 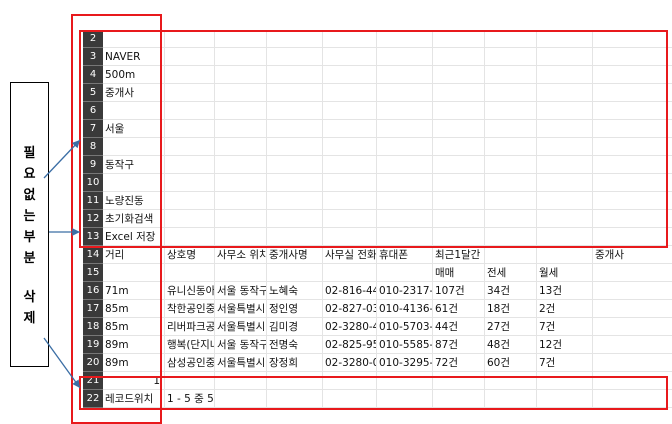 What do you see at coordinates (405, 363) in the screenshot?
I see `cell-f: 010-3295-` at bounding box center [405, 363].